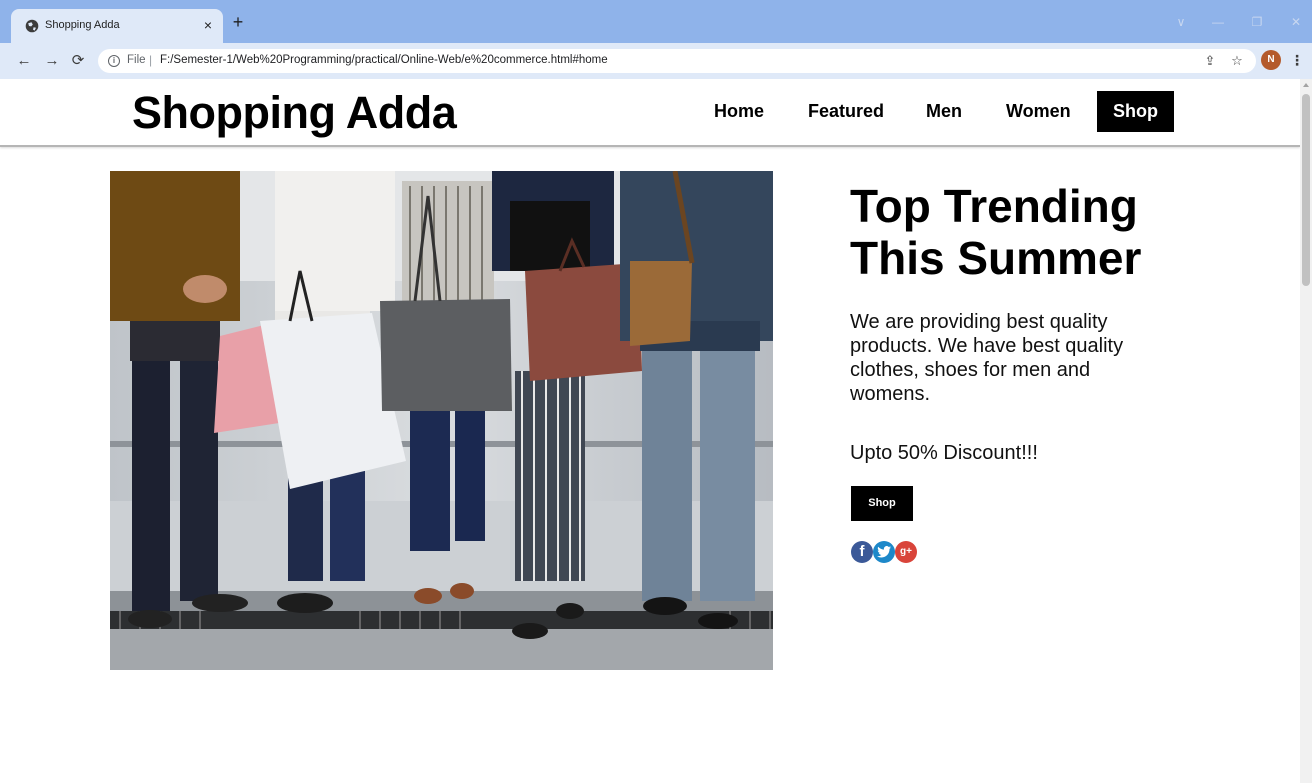 This screenshot has width=1312, height=783. I want to click on new-tab-button: +, so click(238, 22).